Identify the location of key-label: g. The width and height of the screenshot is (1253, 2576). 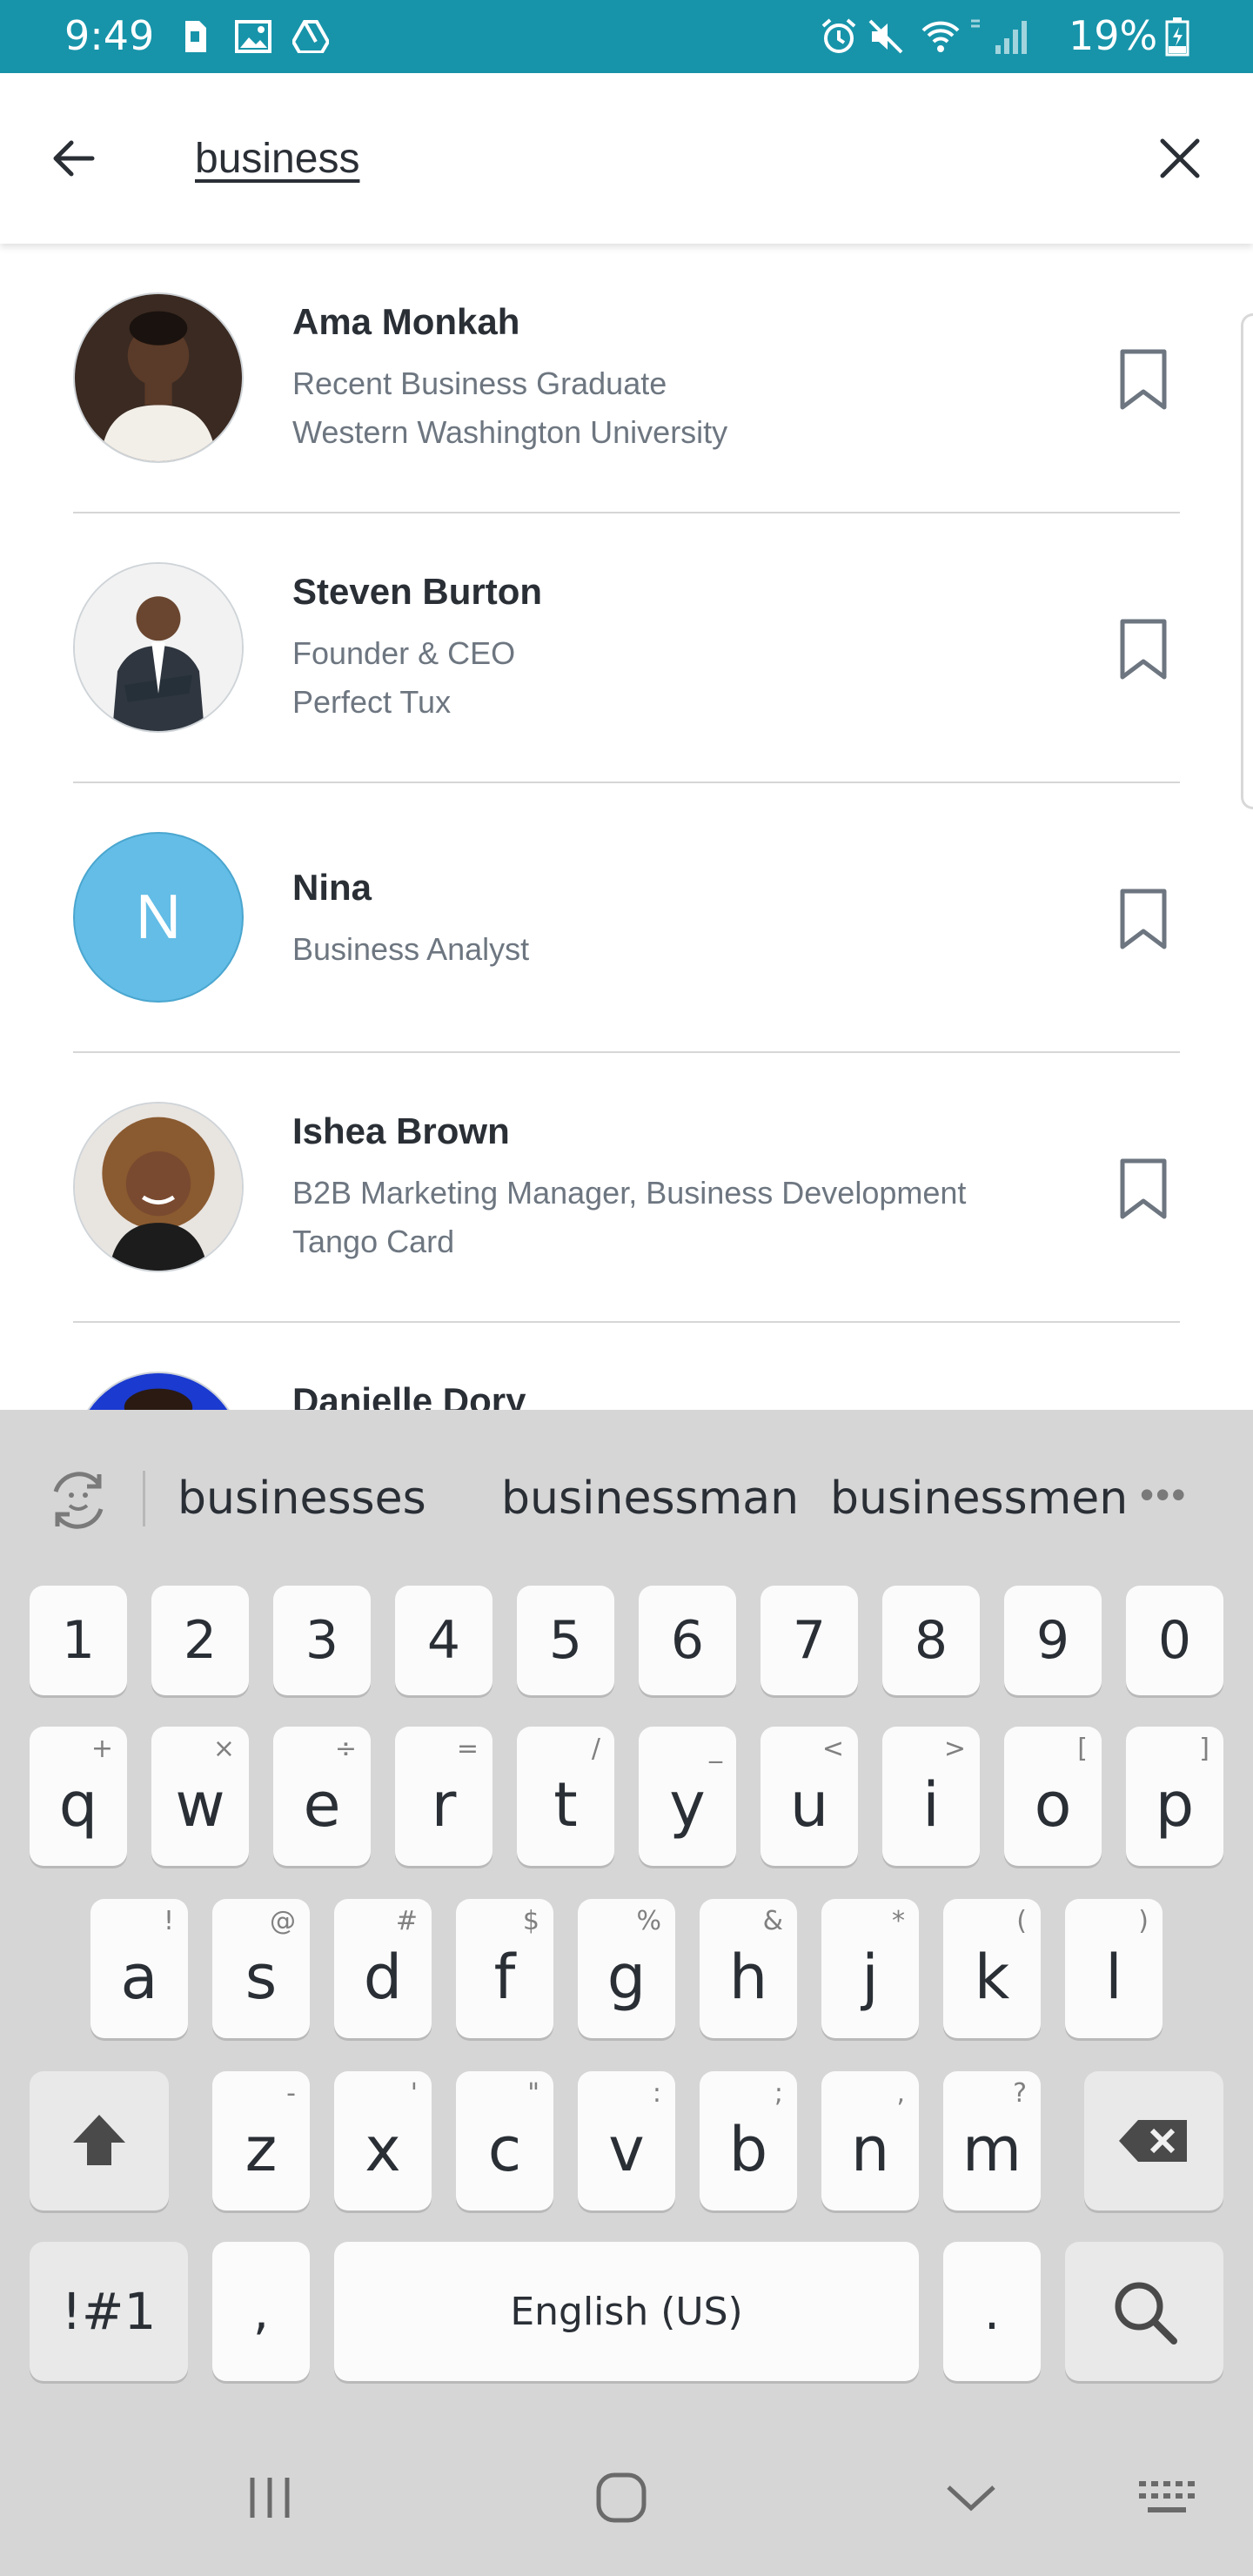
(626, 1978).